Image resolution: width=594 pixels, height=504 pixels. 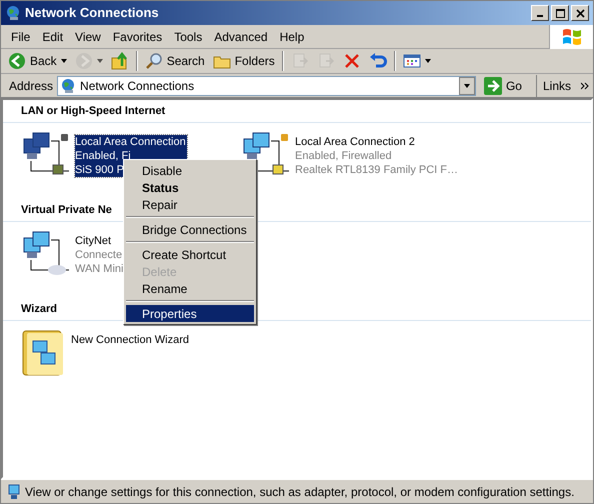 I want to click on group-heading: LAN or High-Speed Internet, so click(x=93, y=111).